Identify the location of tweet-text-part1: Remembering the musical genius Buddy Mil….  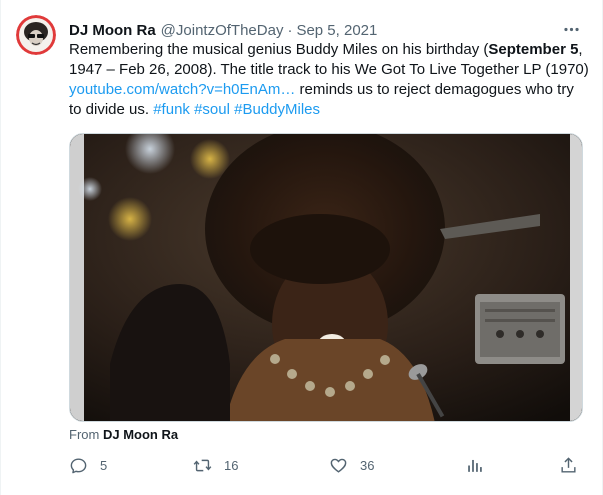
(279, 49).